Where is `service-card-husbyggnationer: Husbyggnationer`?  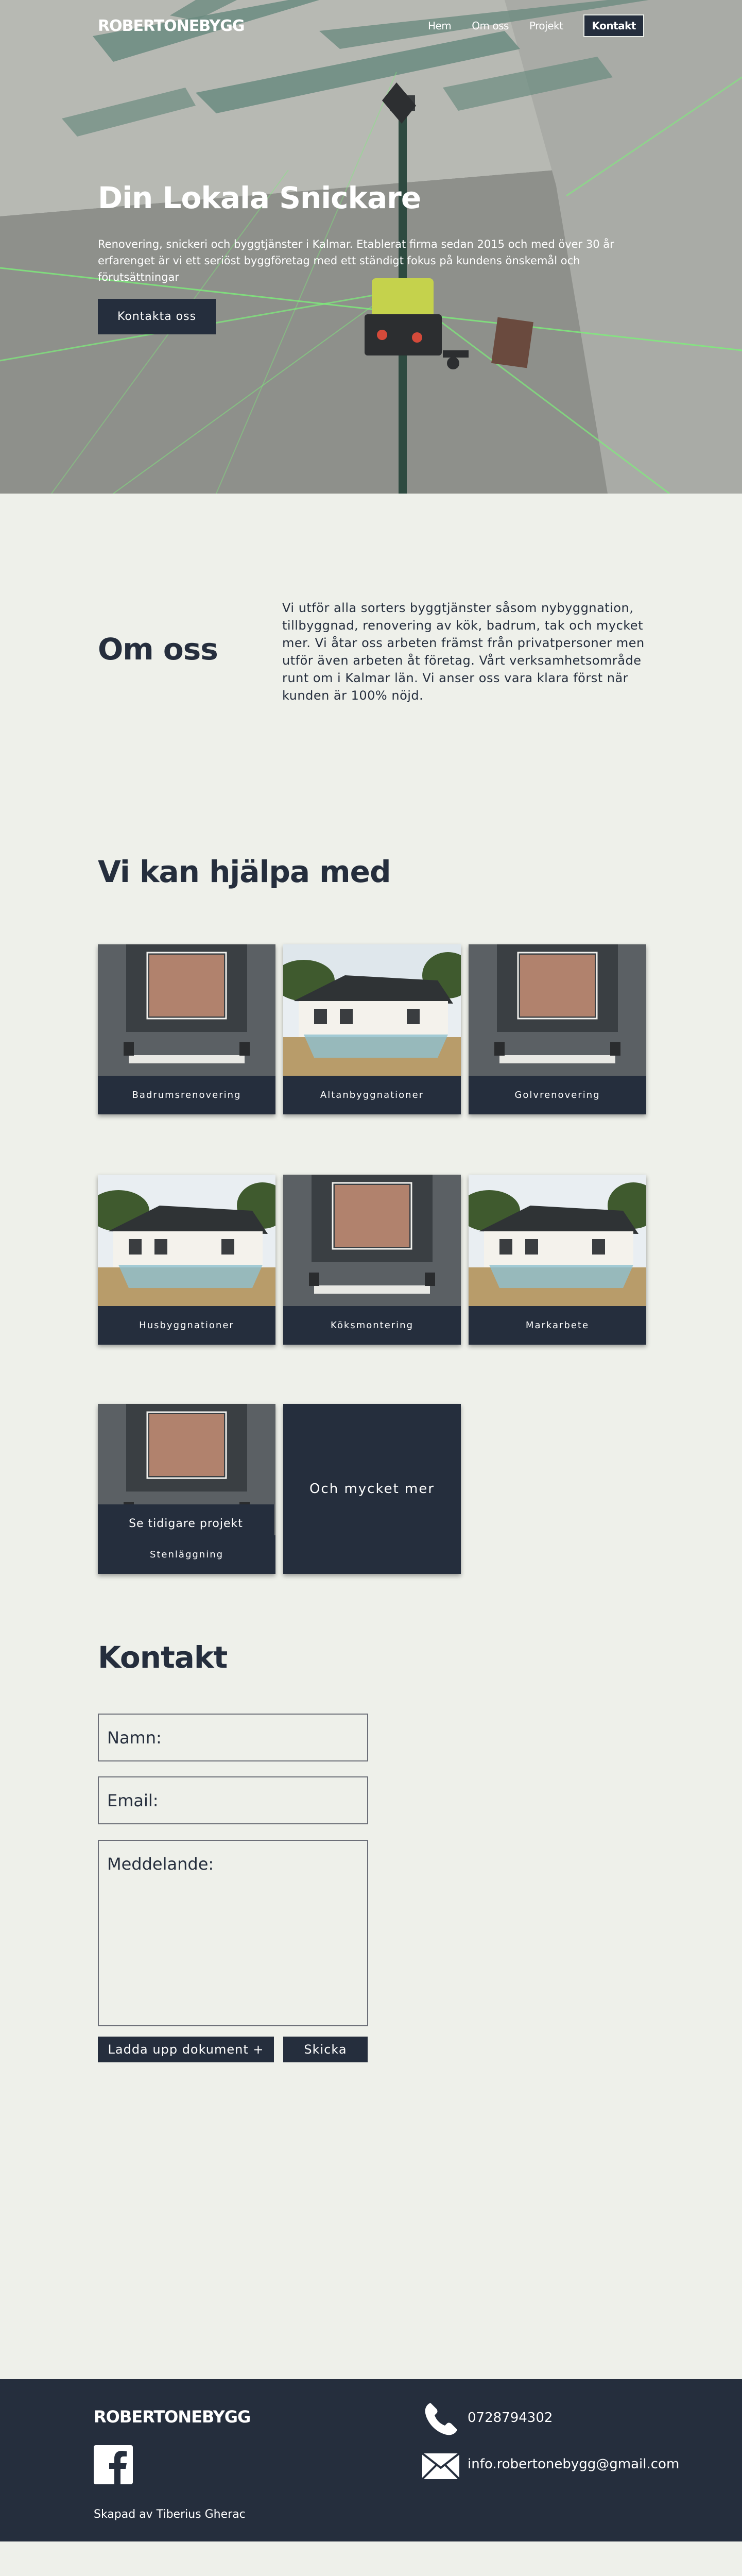
service-card-husbyggnationer: Husbyggnationer is located at coordinates (186, 1260).